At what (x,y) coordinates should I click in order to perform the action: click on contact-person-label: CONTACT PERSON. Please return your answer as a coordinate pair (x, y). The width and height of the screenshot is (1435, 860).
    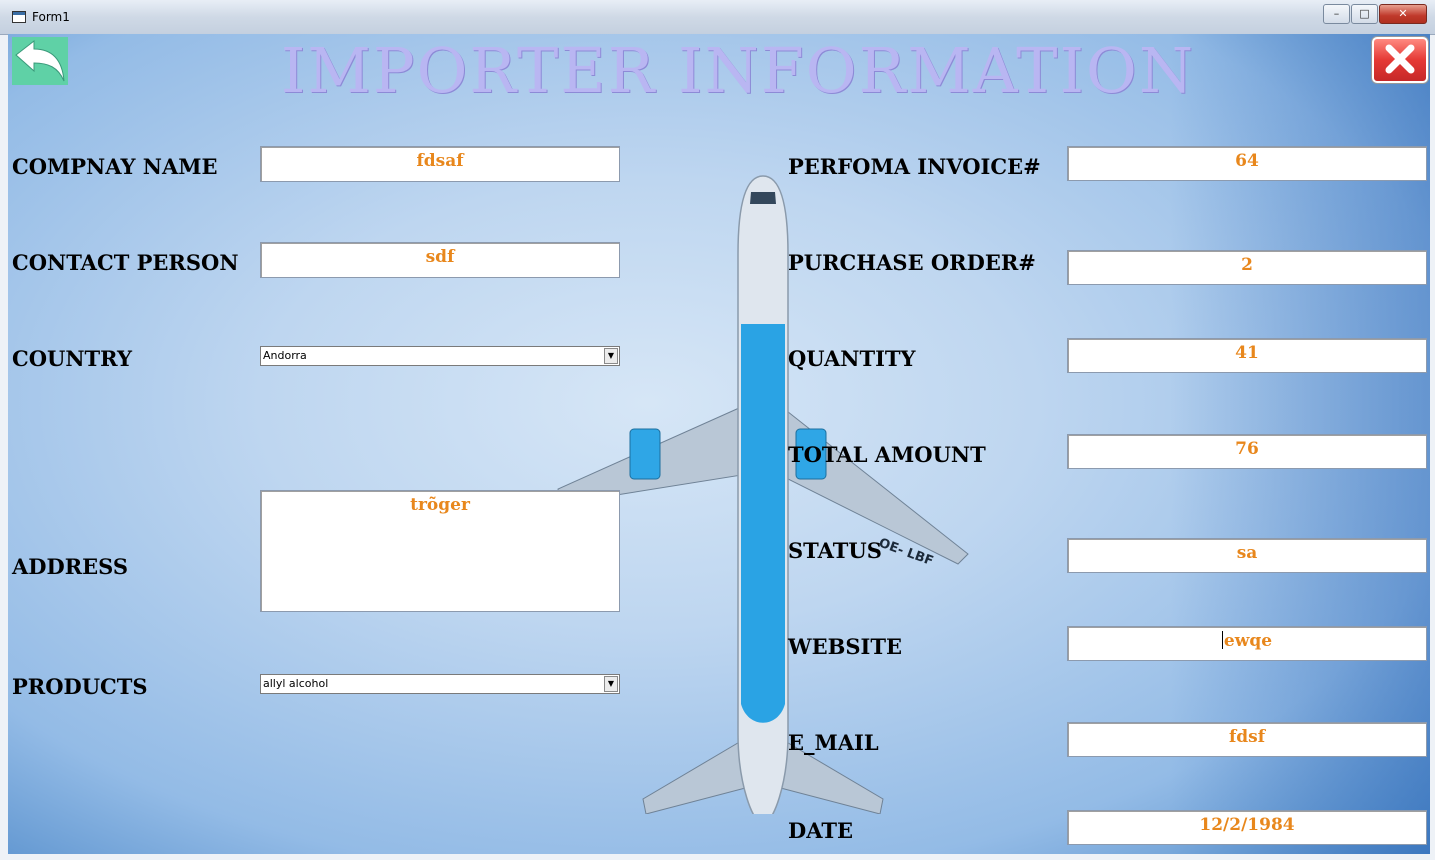
    Looking at the image, I should click on (125, 262).